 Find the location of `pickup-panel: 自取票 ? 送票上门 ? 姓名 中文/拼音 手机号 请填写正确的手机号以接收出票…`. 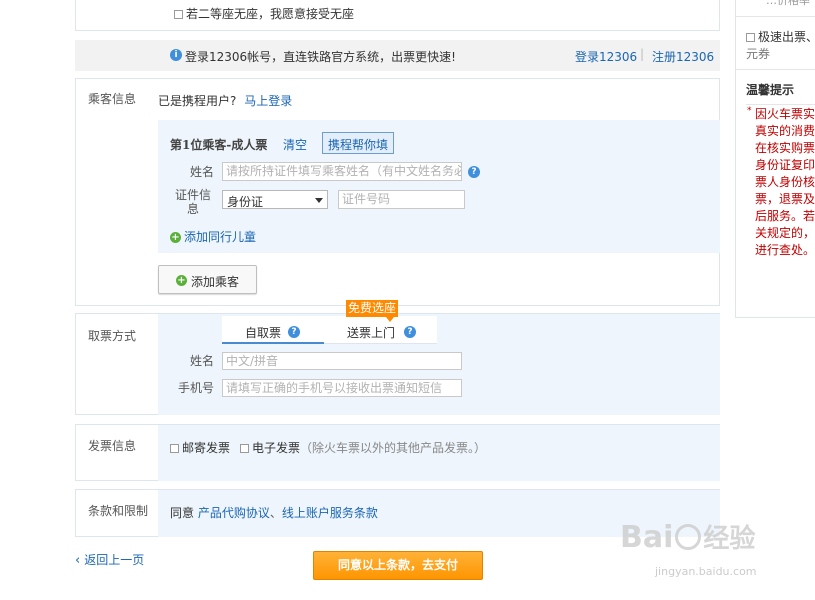

pickup-panel: 自取票 ? 送票上门 ? 姓名 中文/拼音 手机号 请填写正确的手机号以接收出票… is located at coordinates (439, 364).